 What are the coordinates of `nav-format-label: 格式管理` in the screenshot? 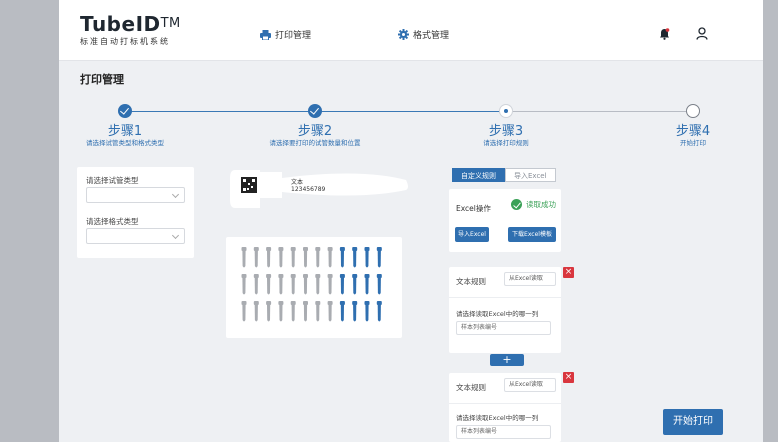 It's located at (431, 36).